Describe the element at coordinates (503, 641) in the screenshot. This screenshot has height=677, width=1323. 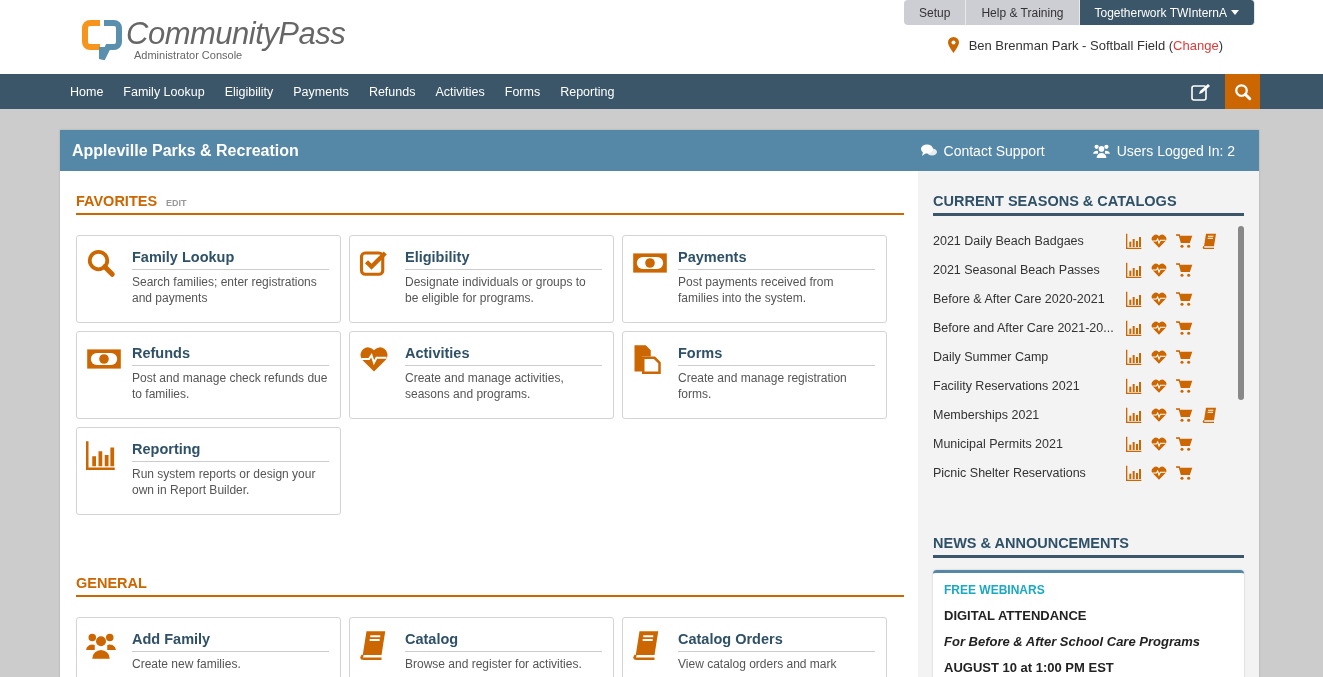
I see `card-title: Catalog` at that location.